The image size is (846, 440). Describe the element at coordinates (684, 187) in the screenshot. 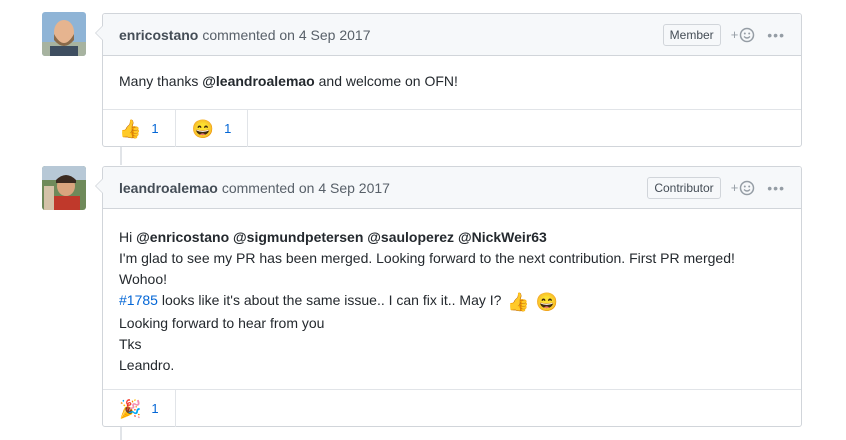

I see `contributor-badge: Contributor` at that location.